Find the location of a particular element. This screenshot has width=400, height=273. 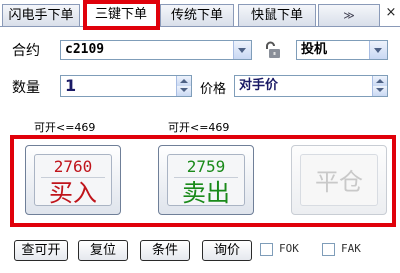

fok-label: FOK is located at coordinates (289, 248).